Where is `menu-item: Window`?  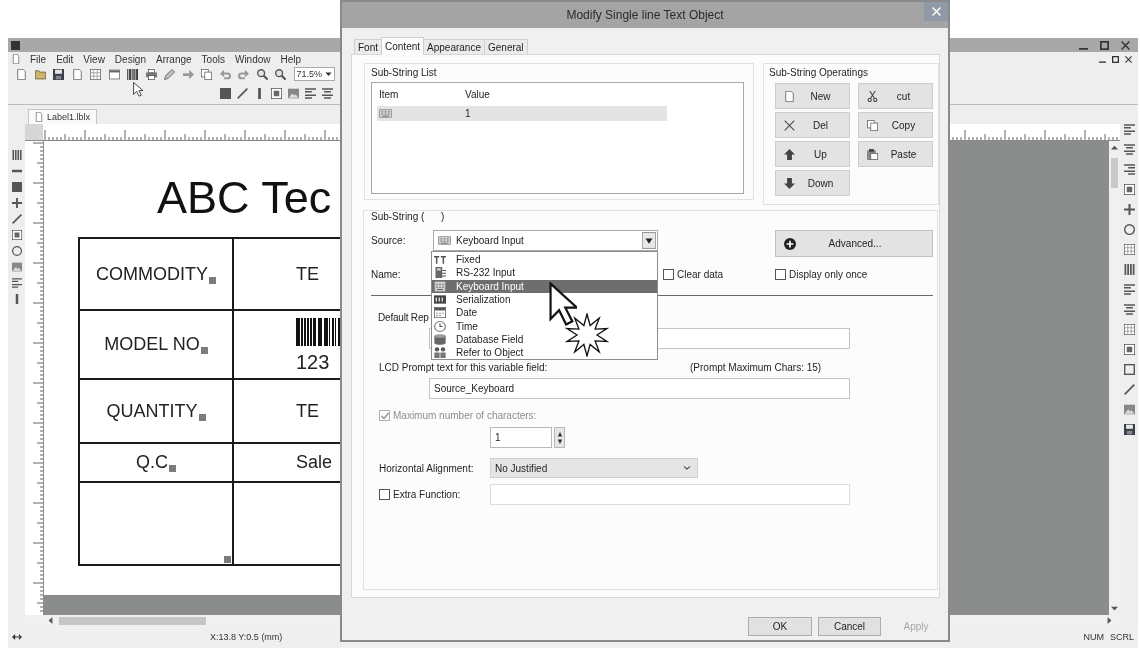
menu-item: Window is located at coordinates (252, 59).